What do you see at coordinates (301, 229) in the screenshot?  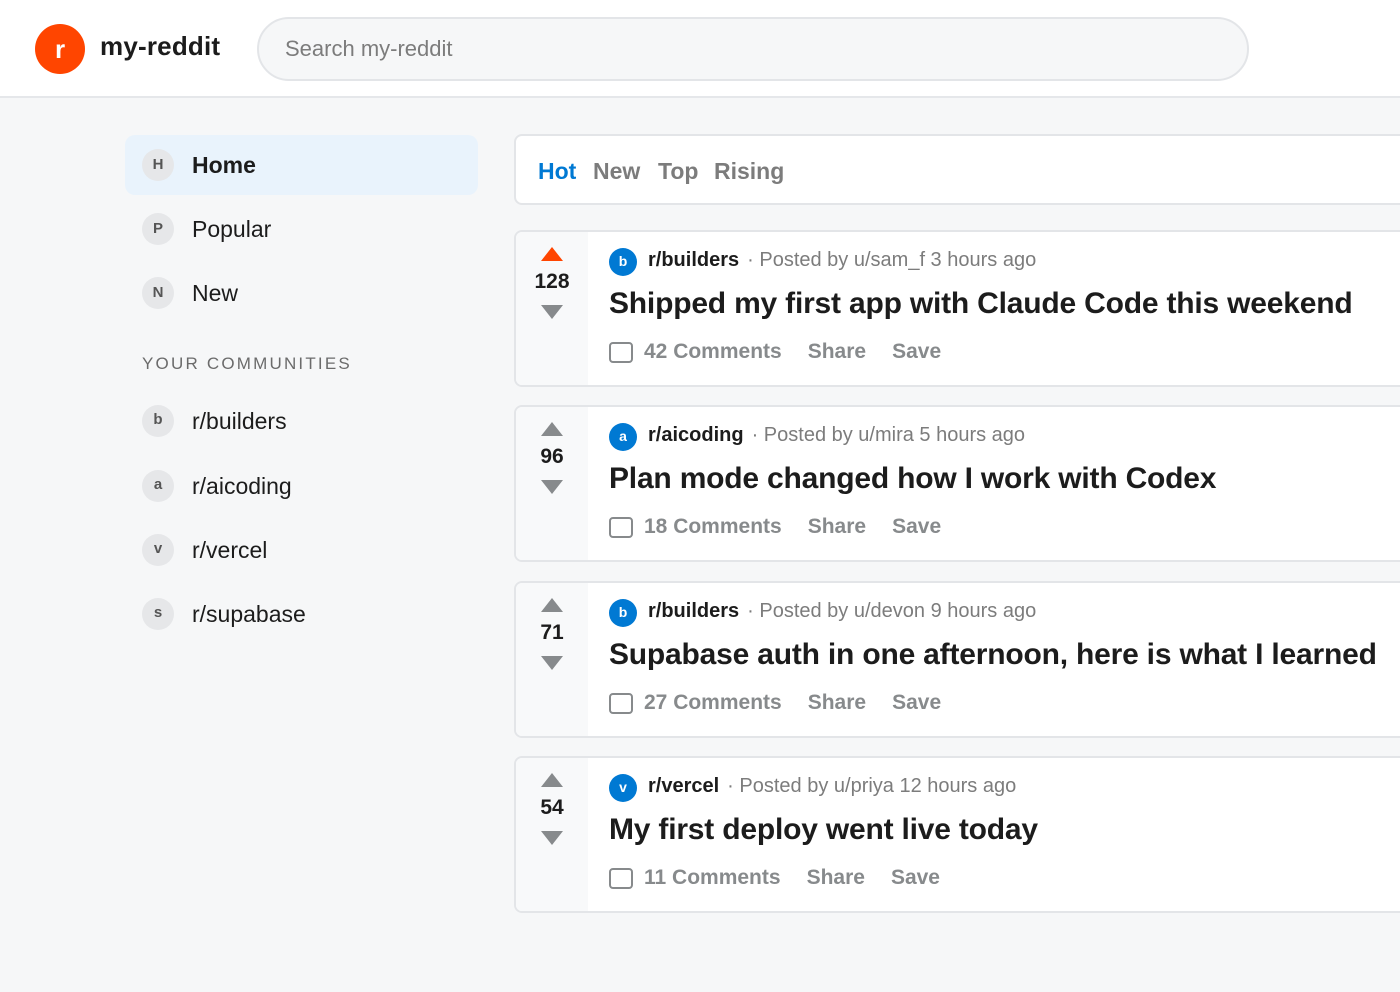 I see `sidebar-item-popular: P Popular` at bounding box center [301, 229].